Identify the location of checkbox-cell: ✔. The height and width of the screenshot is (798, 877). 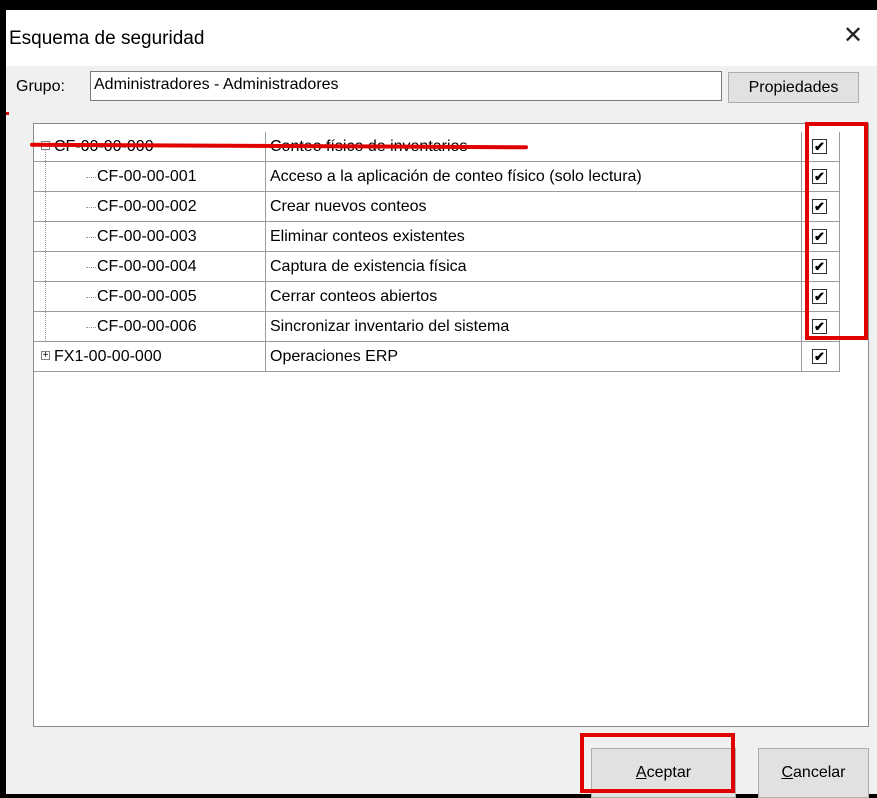
(821, 357).